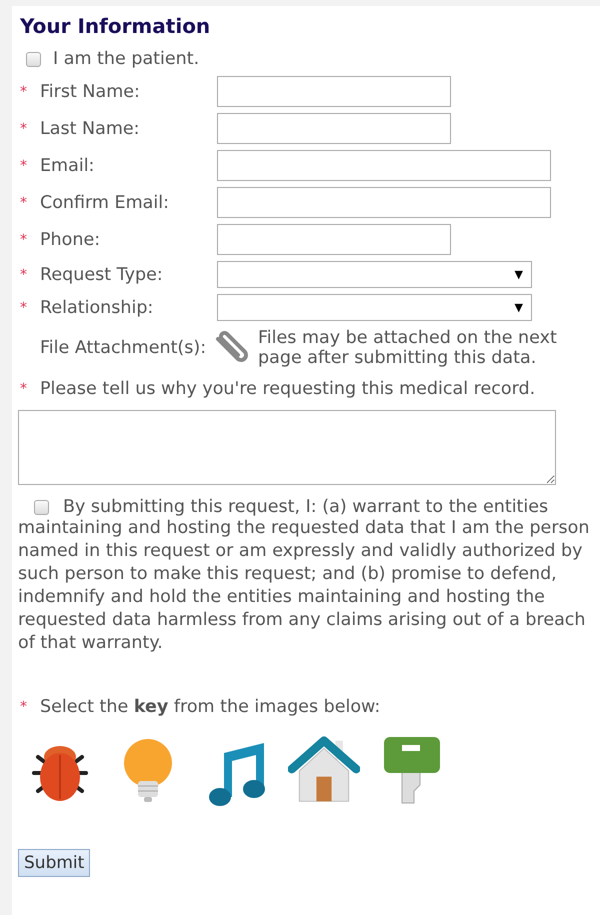  Describe the element at coordinates (304, 586) in the screenshot. I see `consent-text: maintaining and hosting the requested data that I am the person named in this request or am expressly and validly authorized by such person to make this request; and (b) promise to defend, indemnify and hold the entities maintaining and hosting the requested data harmless from any claims arising out of a breach of that warranty.` at that location.